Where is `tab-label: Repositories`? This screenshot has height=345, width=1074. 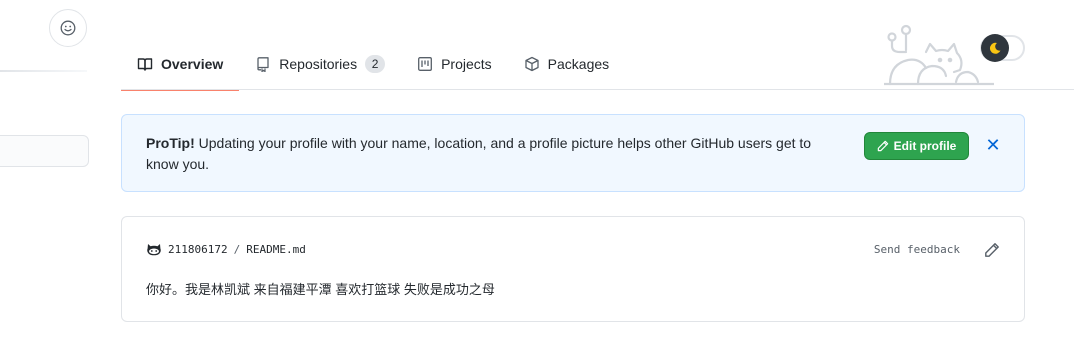
tab-label: Repositories is located at coordinates (318, 64).